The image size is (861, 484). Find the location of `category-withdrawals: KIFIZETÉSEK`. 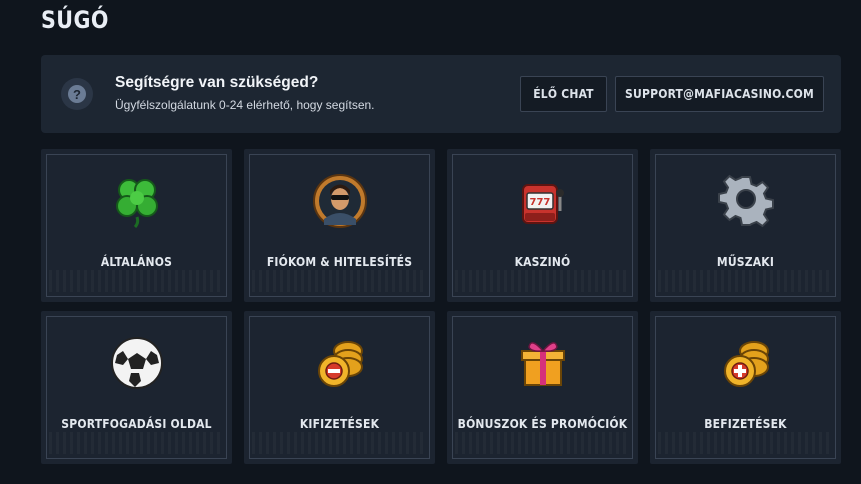

category-withdrawals: KIFIZETÉSEK is located at coordinates (339, 387).